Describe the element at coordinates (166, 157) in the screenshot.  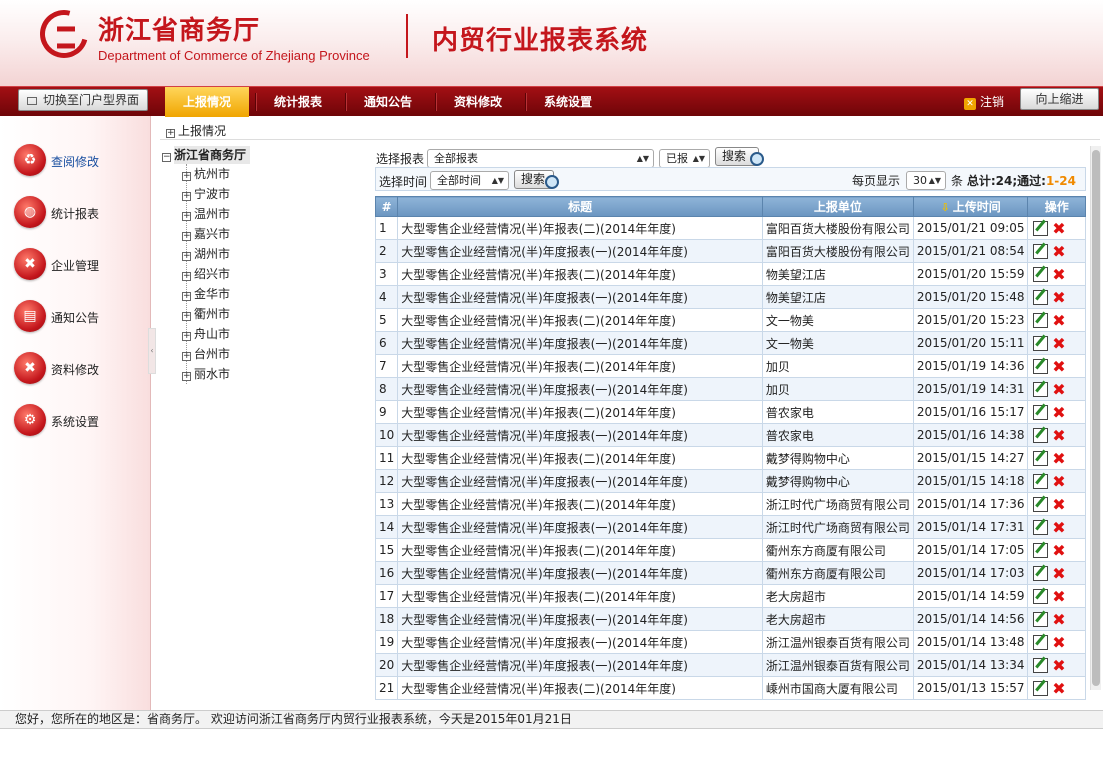
I see `collapse-icon: −` at that location.